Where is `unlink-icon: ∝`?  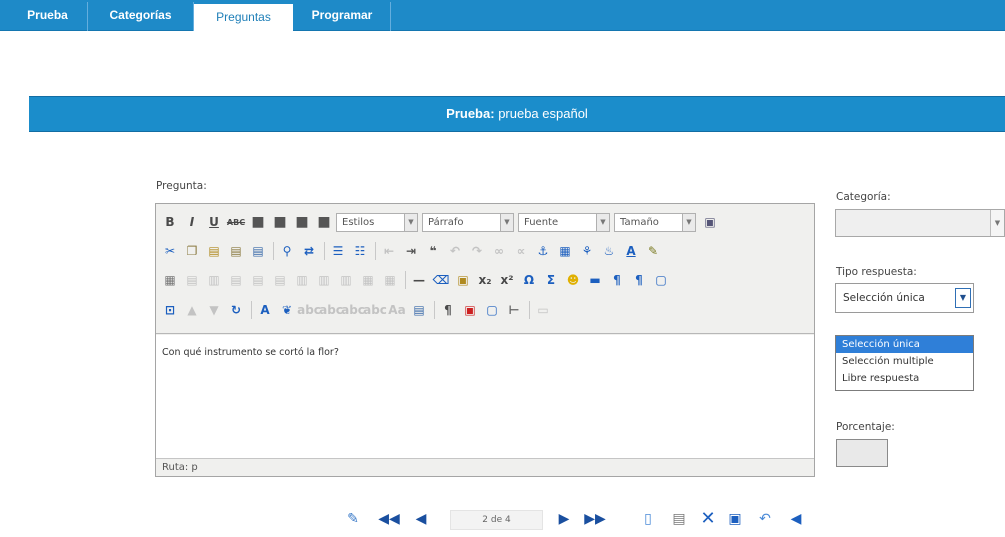 unlink-icon: ∝ is located at coordinates (521, 251).